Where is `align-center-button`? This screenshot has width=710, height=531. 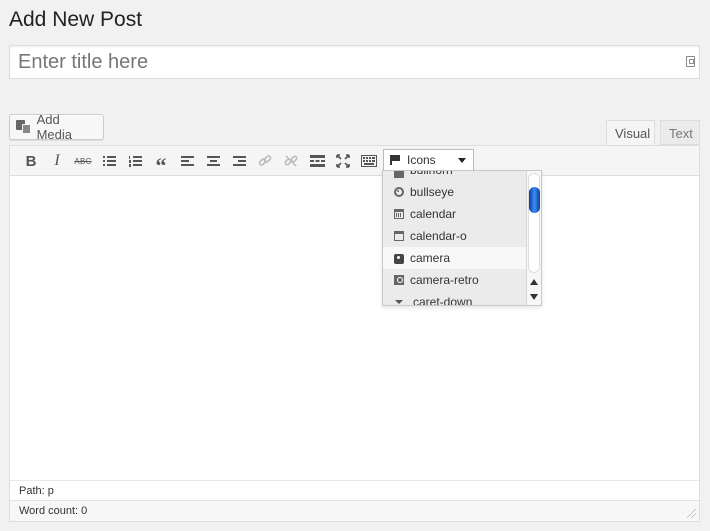 align-center-button is located at coordinates (213, 161).